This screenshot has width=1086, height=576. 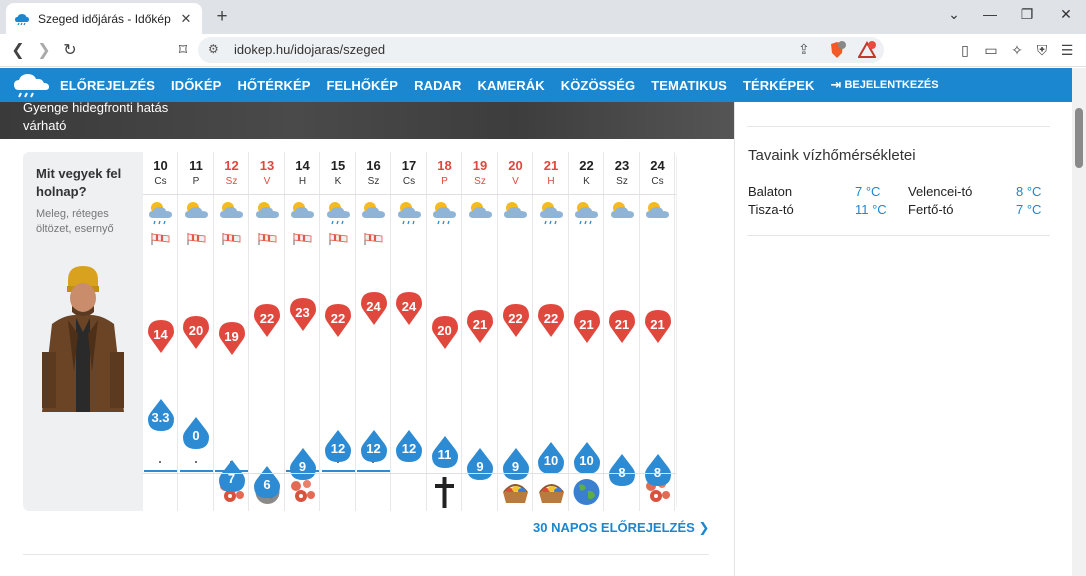 I want to click on temp-value: 24, so click(x=373, y=306).